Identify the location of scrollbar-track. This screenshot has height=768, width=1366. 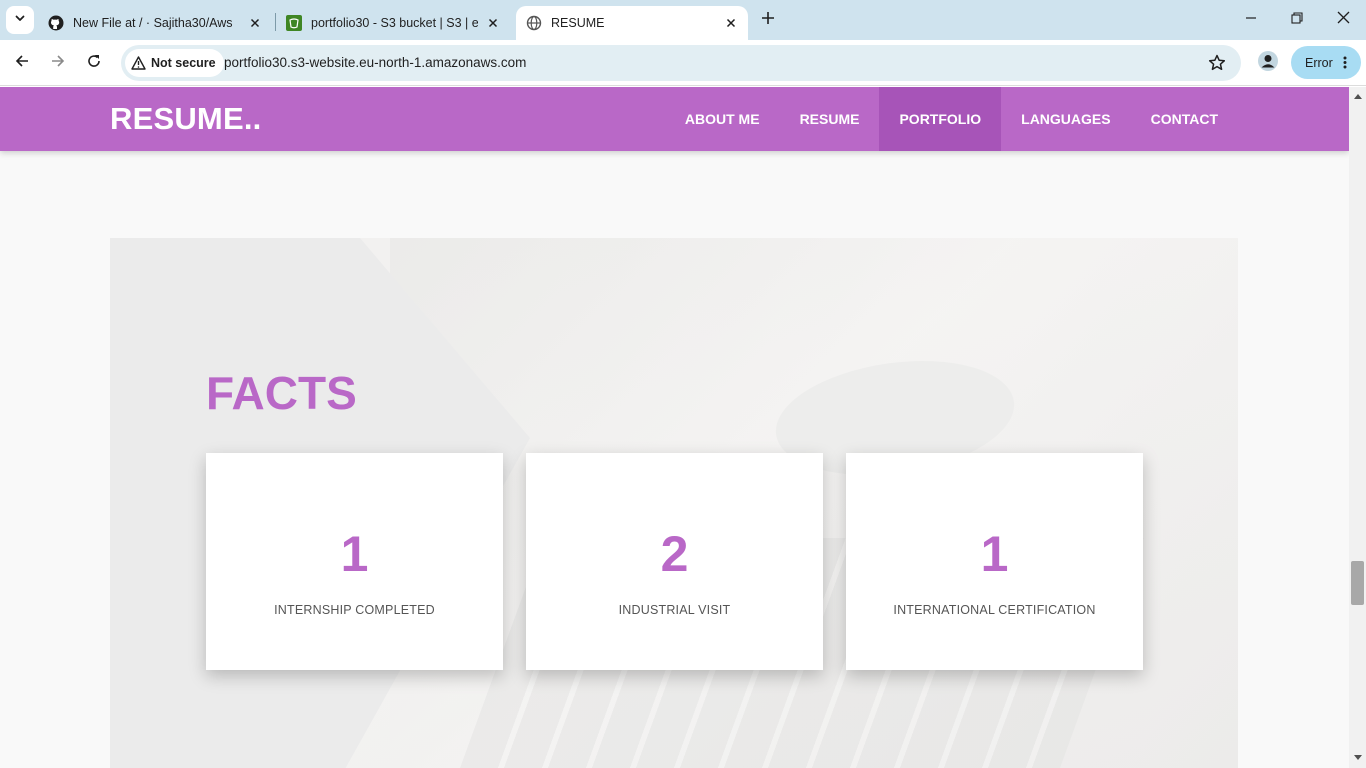
(1357, 427).